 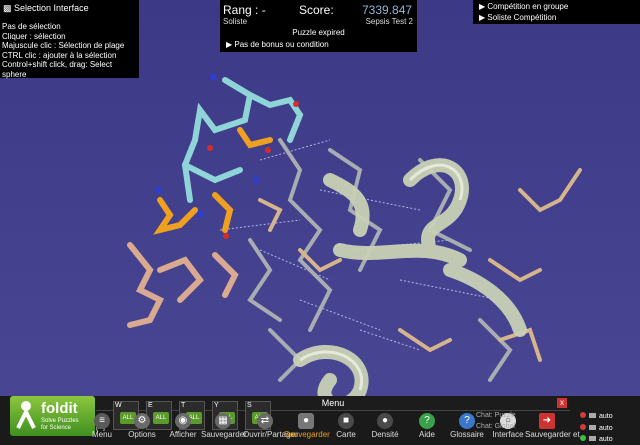 What do you see at coordinates (59, 55) in the screenshot?
I see `selection-line: CTRL clic : ajouter à la sélection` at bounding box center [59, 55].